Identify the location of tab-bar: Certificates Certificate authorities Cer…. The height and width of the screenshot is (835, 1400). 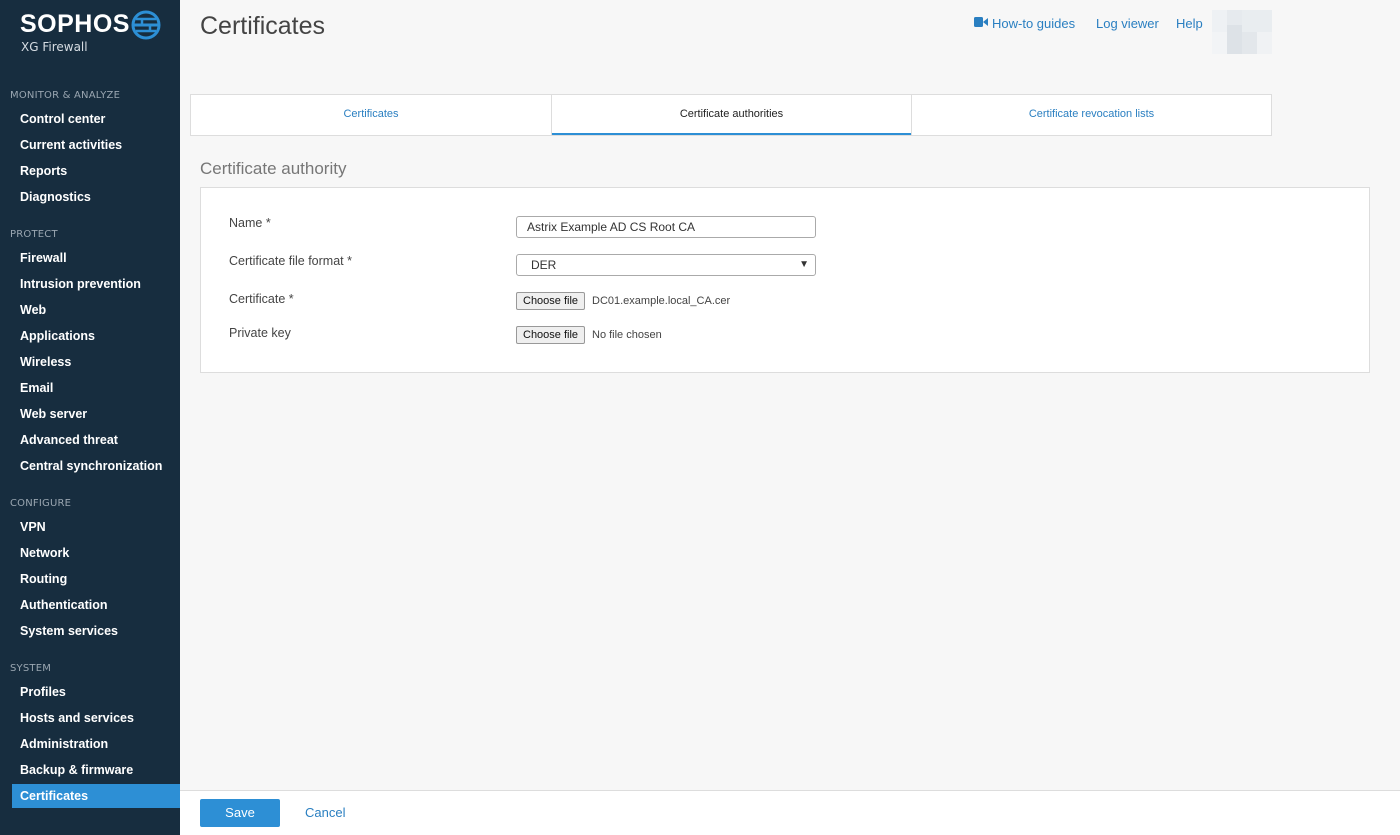
(731, 115).